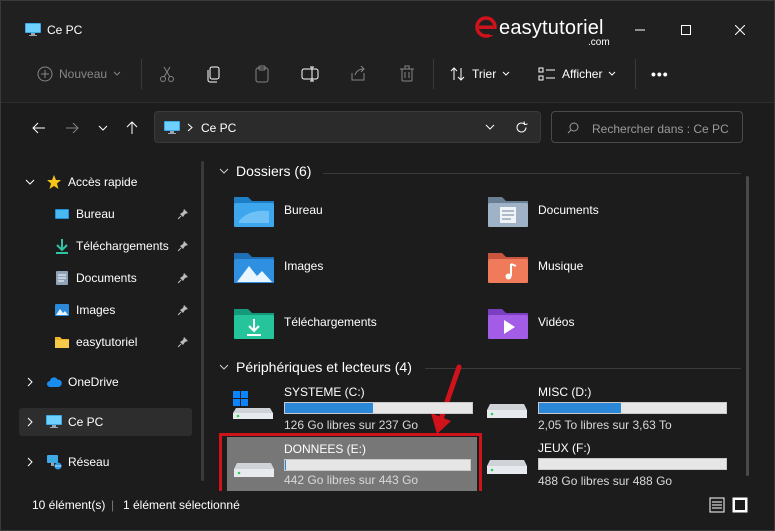 The height and width of the screenshot is (531, 775). I want to click on details-view-icon, so click(717, 505).